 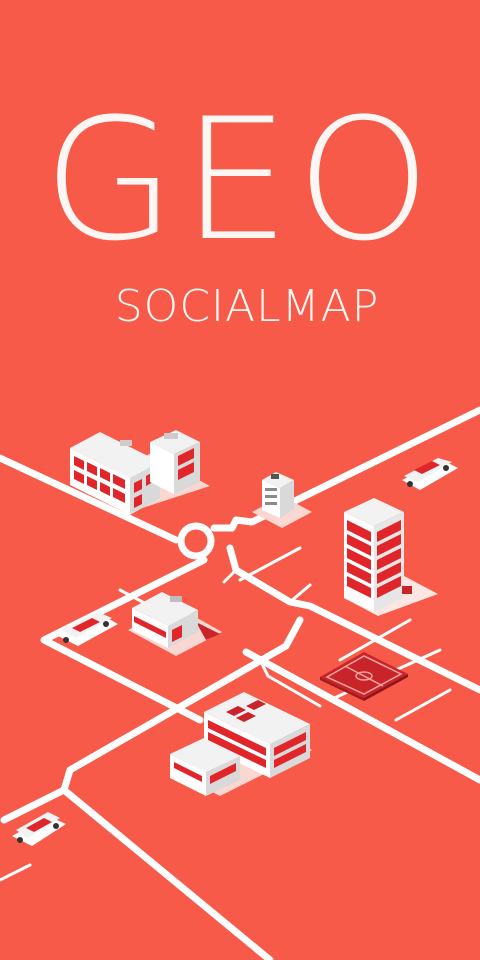 What do you see at coordinates (391, 557) in the screenshot?
I see `apartment-tower-icon` at bounding box center [391, 557].